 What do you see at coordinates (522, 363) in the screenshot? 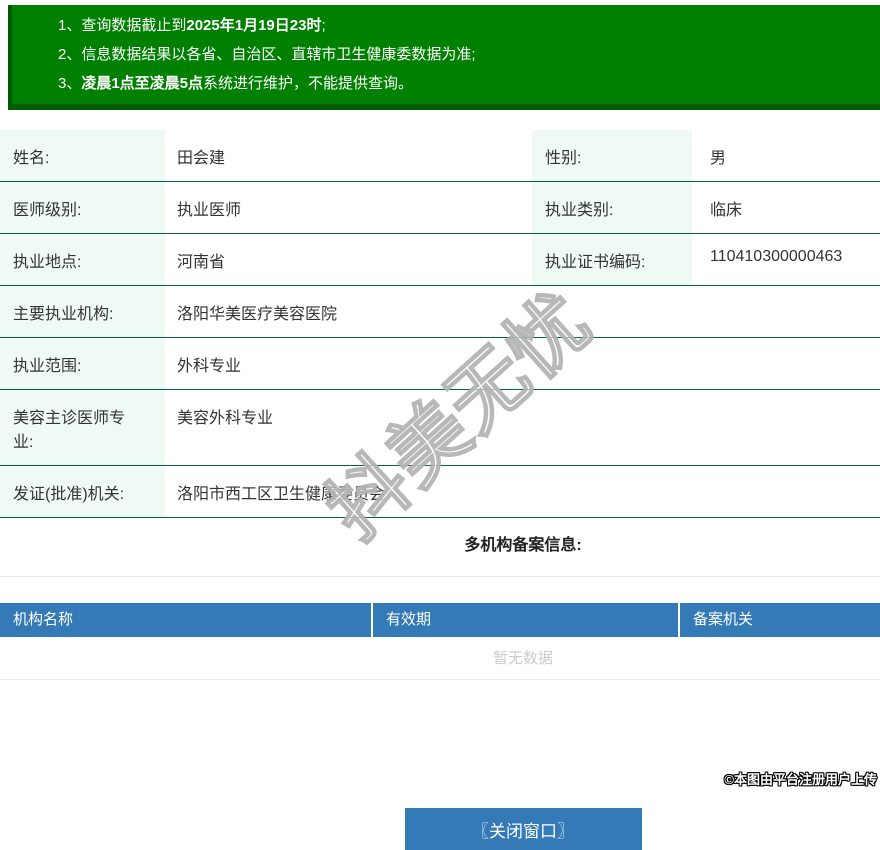
I see `scope-value: 外科专业` at bounding box center [522, 363].